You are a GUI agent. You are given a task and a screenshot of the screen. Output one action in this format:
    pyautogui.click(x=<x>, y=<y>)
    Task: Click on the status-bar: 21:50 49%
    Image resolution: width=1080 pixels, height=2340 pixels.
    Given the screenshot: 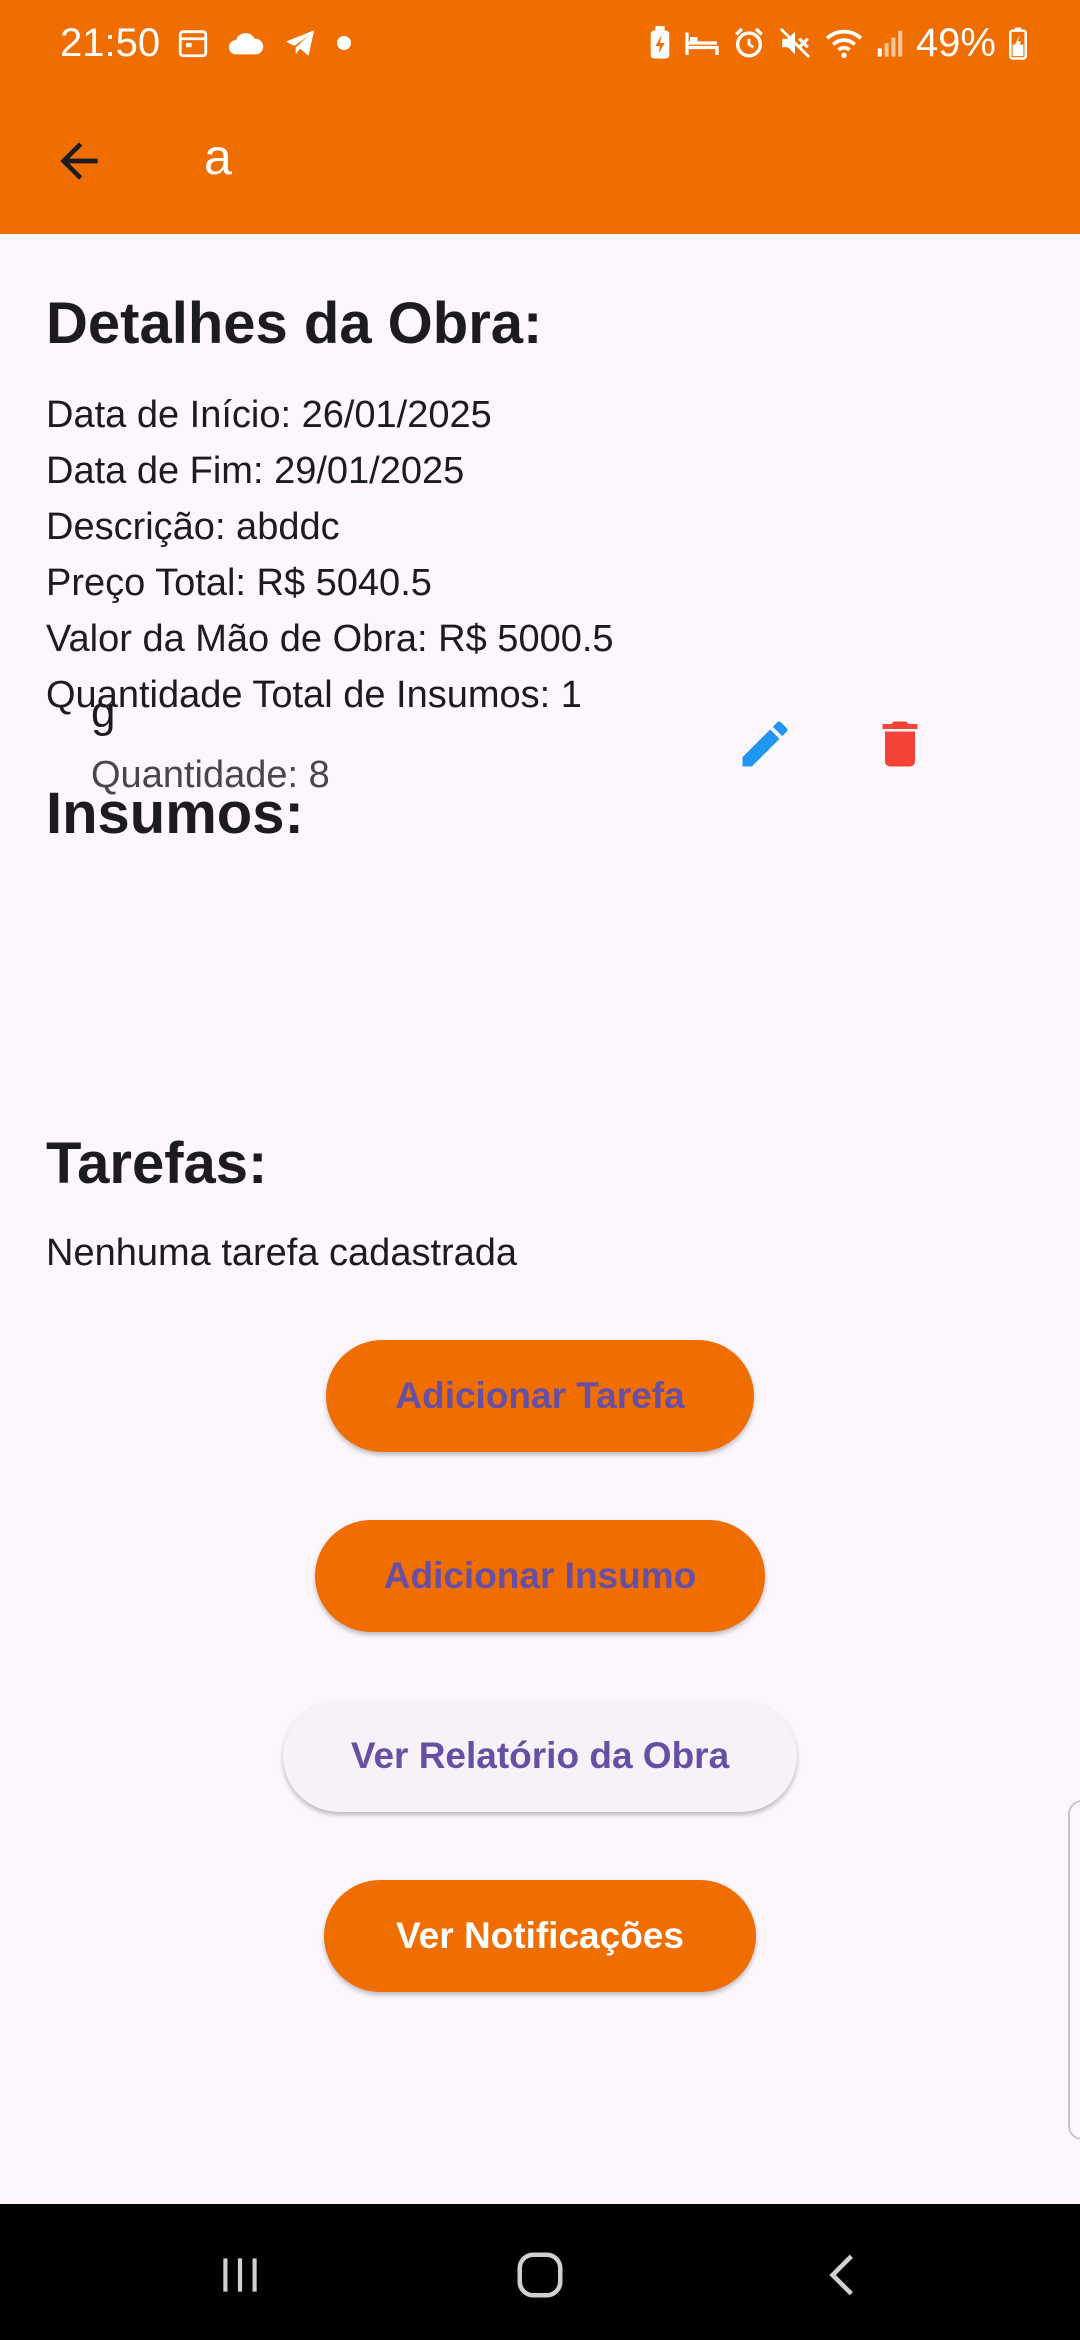 What is the action you would take?
    pyautogui.click(x=540, y=43)
    